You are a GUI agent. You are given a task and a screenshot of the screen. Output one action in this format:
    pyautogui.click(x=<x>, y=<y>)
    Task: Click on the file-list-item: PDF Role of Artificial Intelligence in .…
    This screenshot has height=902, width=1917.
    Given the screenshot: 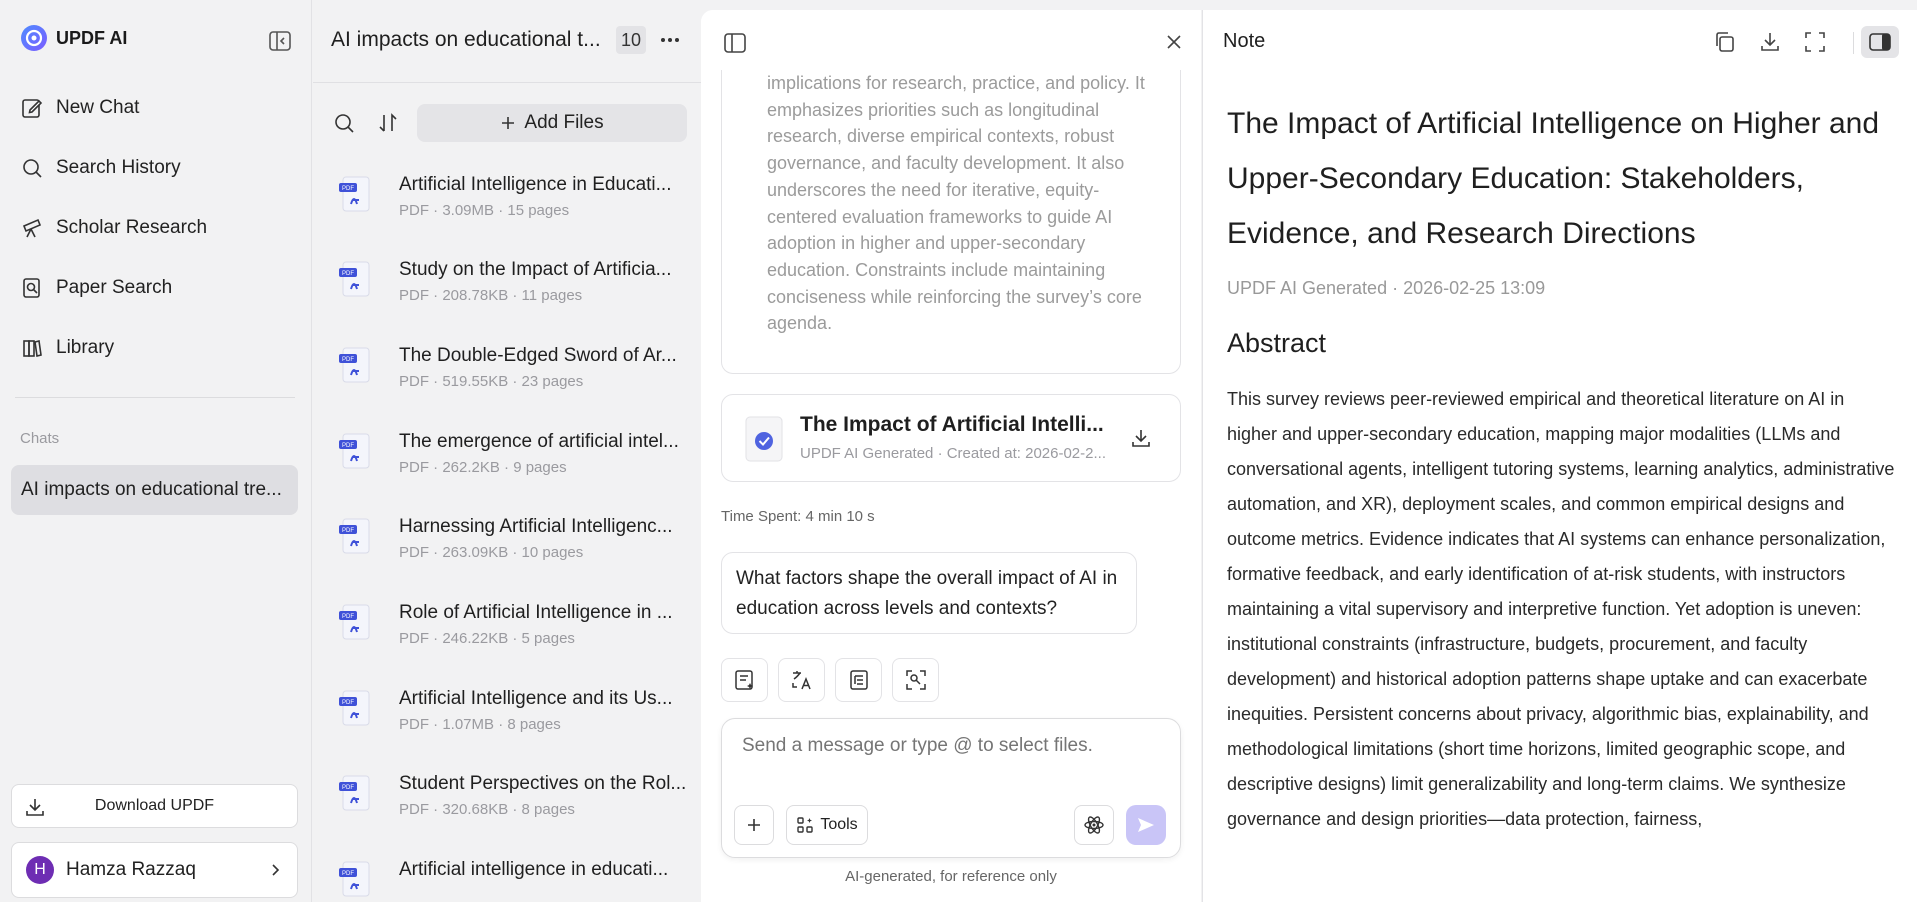 What is the action you would take?
    pyautogui.click(x=514, y=632)
    